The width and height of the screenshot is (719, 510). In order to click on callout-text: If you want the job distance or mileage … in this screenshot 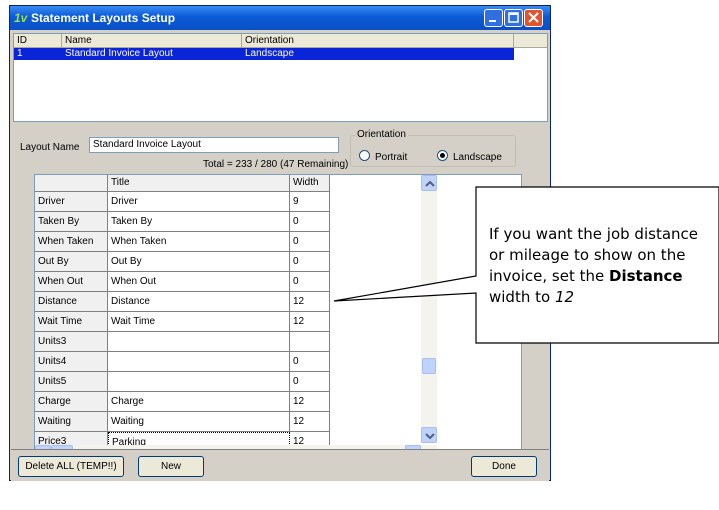, I will do `click(602, 266)`.